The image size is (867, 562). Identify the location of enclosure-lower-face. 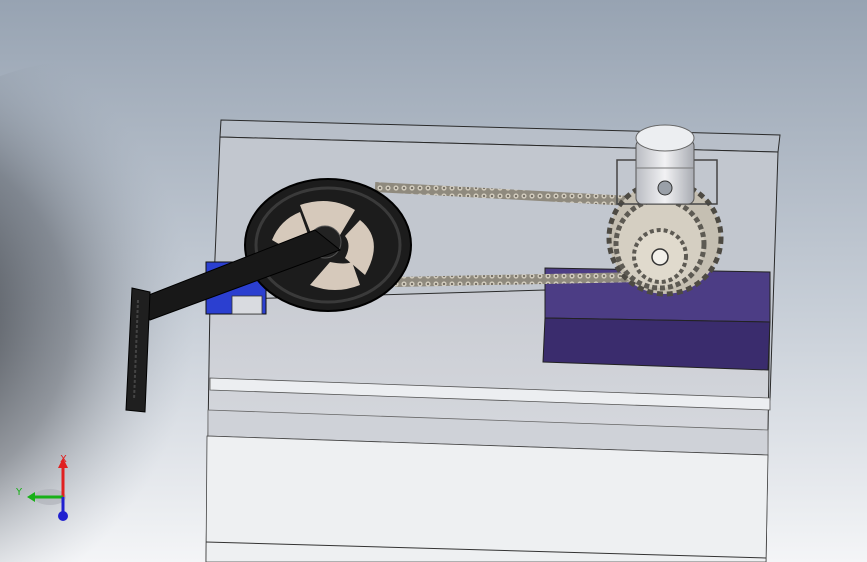
(487, 498).